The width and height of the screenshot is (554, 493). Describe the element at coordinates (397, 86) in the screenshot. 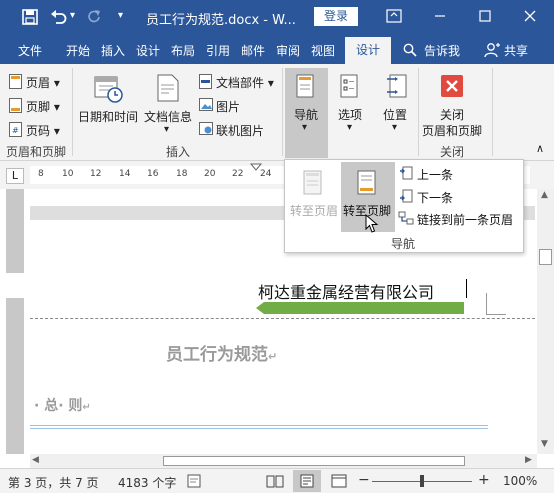

I see `position-icon` at that location.